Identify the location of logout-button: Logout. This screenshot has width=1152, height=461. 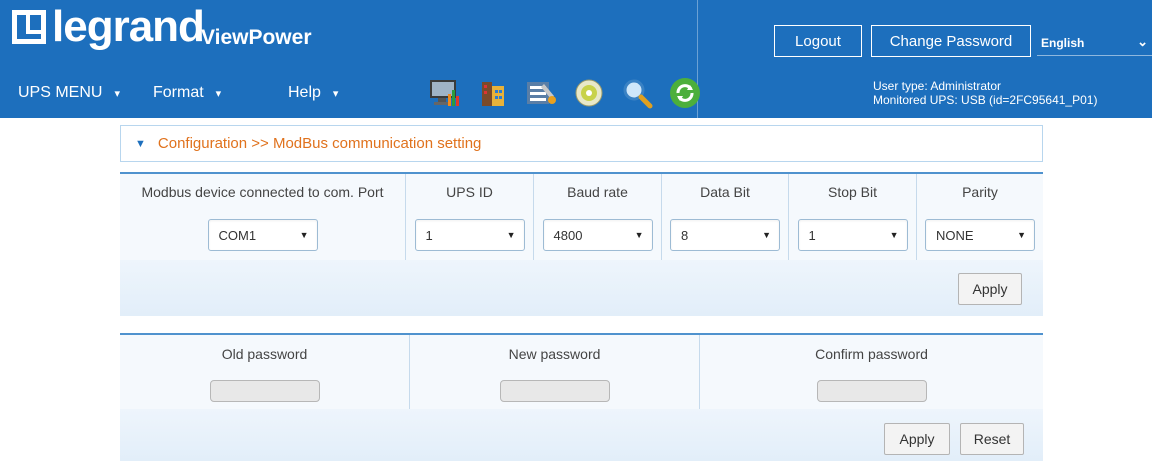
(818, 41).